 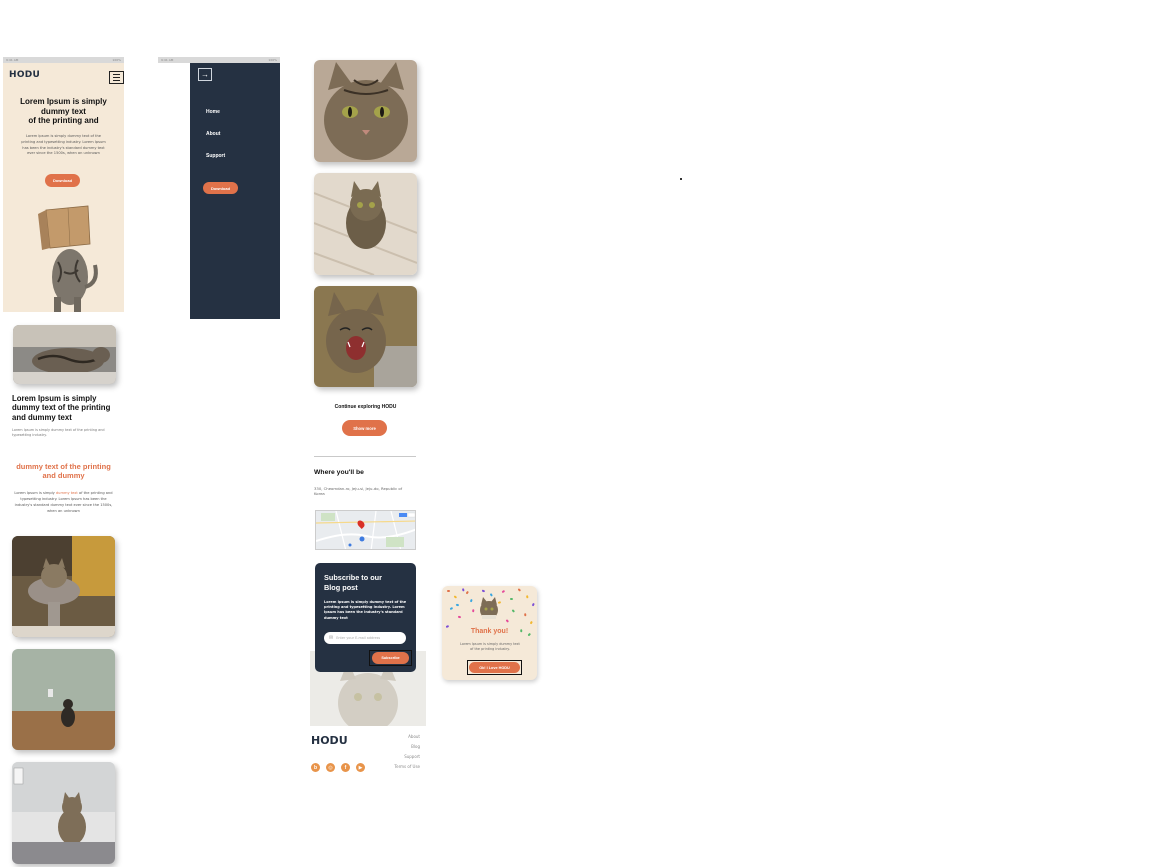 I want to click on blog-icon: b, so click(x=315, y=767).